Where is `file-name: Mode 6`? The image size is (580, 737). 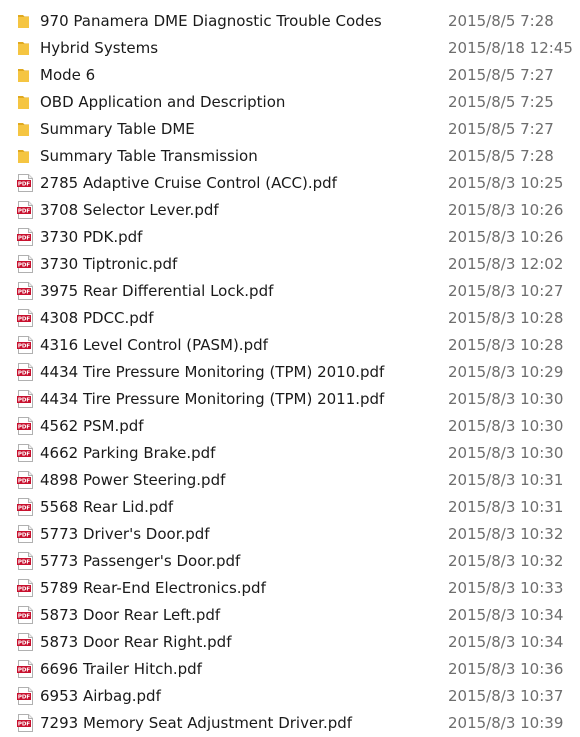
file-name: Mode 6 is located at coordinates (68, 75).